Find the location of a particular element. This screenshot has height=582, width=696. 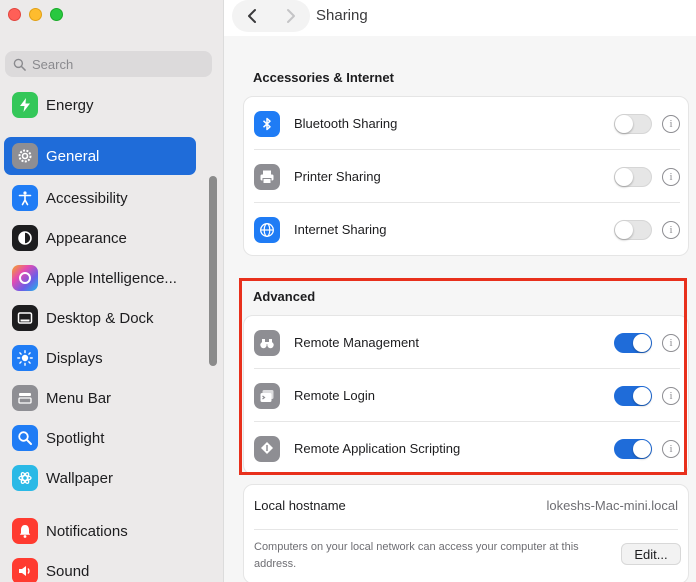

internet-sharing-row: Internet Sharing i is located at coordinates (467, 229).